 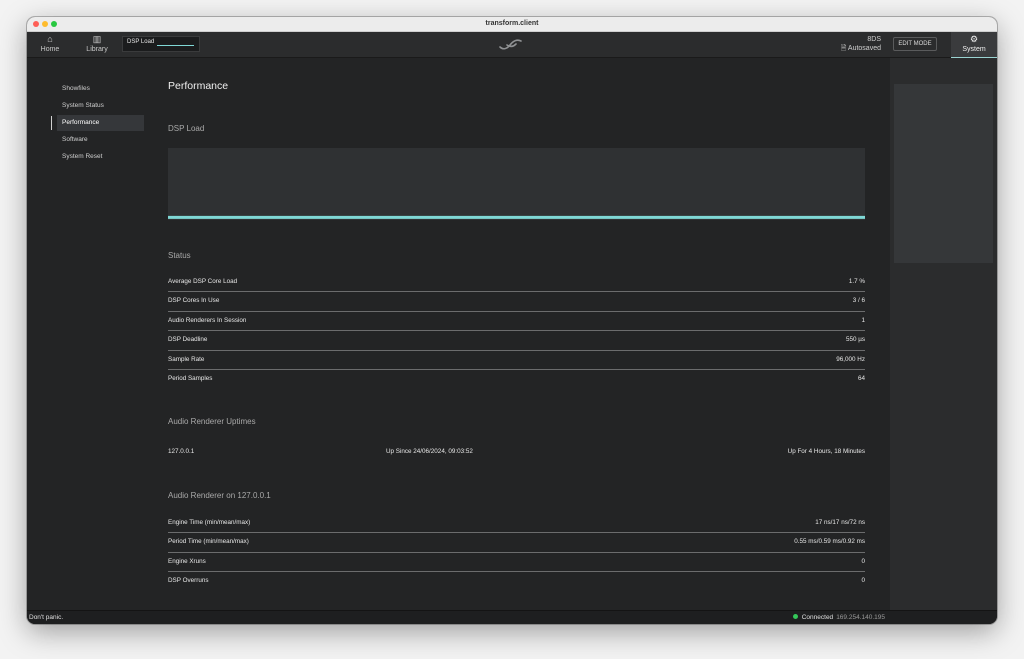 I want to click on row-value: 3 / 6, so click(x=858, y=301).